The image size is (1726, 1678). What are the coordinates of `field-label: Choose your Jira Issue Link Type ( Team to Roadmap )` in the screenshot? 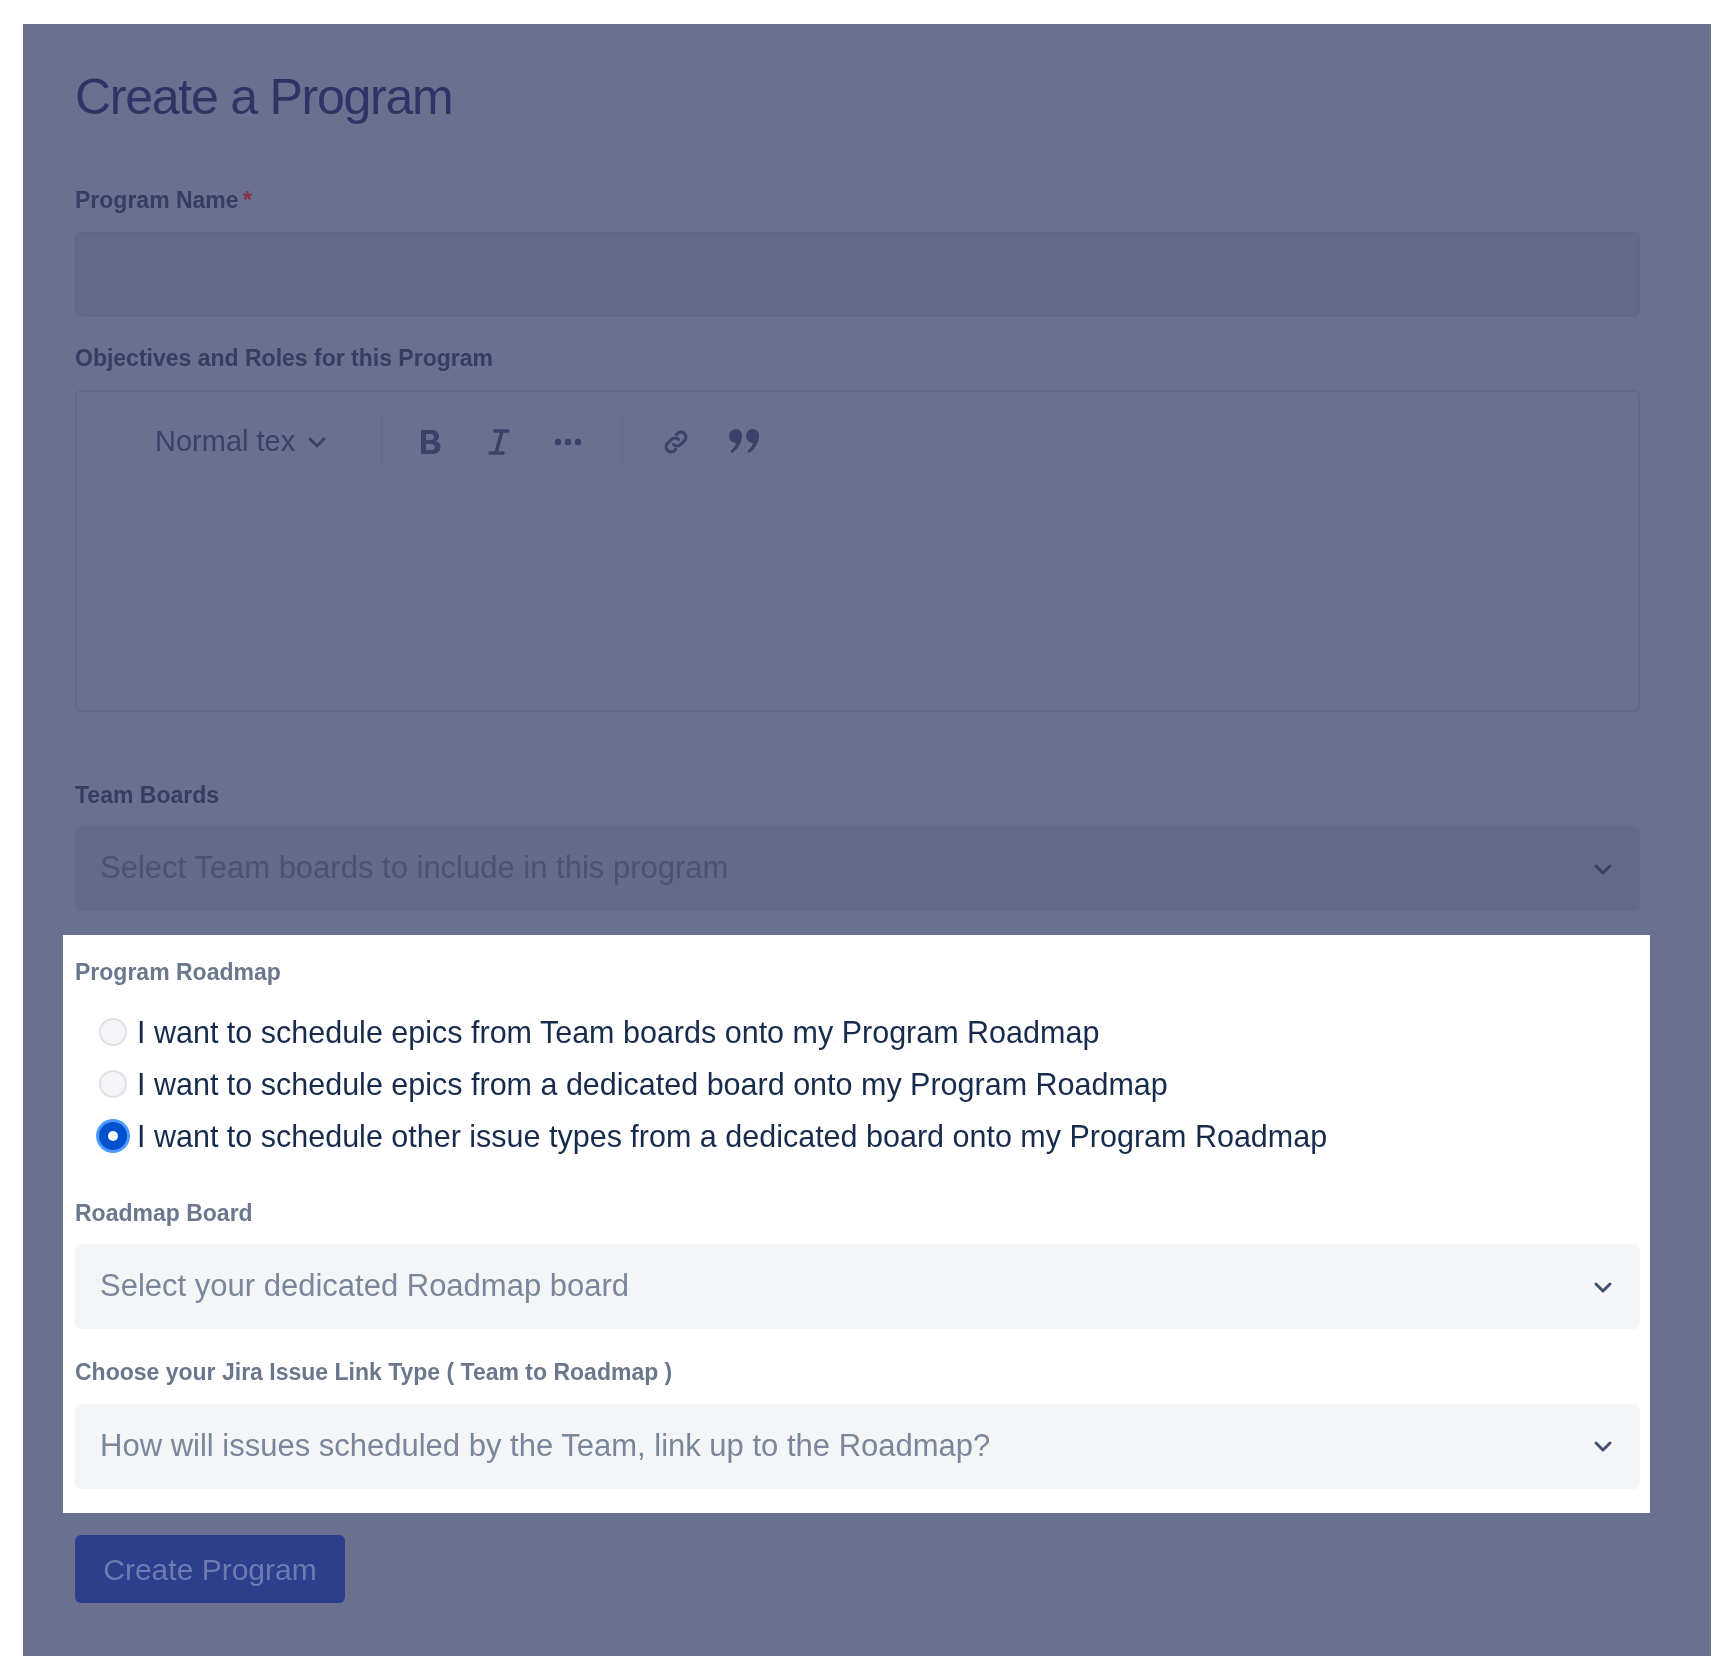 It's located at (374, 1372).